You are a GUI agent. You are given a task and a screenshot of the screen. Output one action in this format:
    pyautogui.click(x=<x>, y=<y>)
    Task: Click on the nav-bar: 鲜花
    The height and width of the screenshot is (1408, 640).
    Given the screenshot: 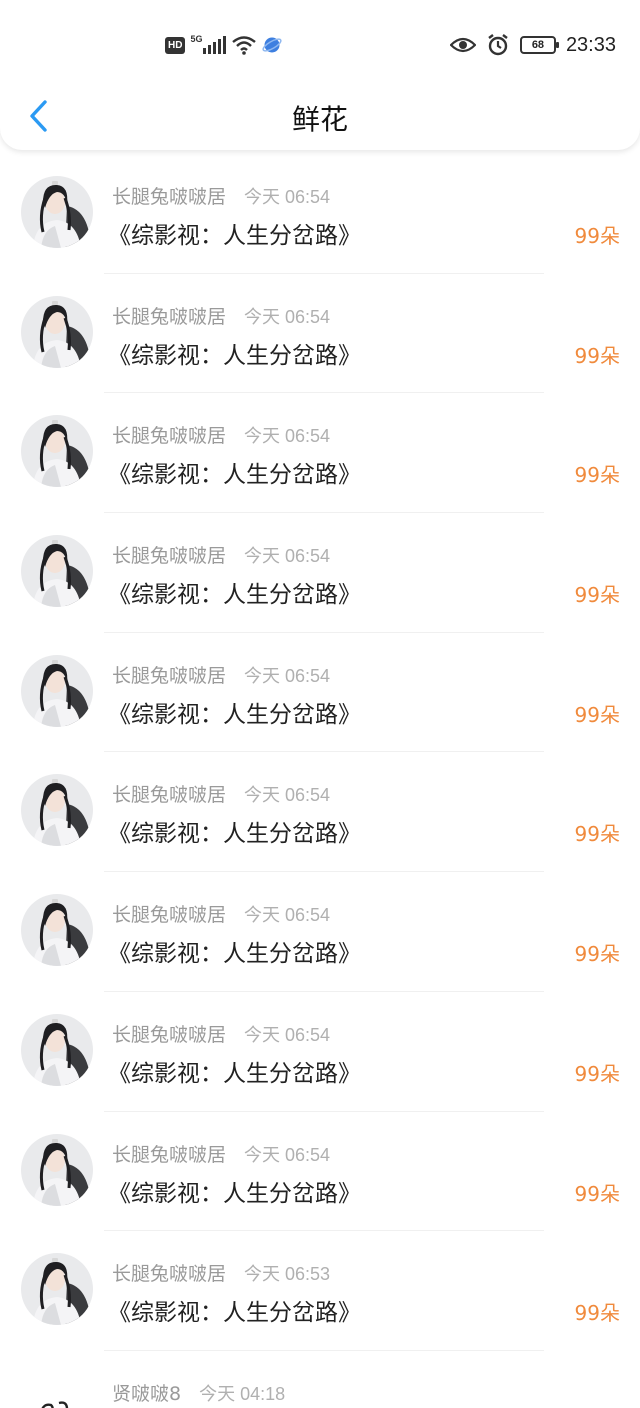 What is the action you would take?
    pyautogui.click(x=320, y=118)
    